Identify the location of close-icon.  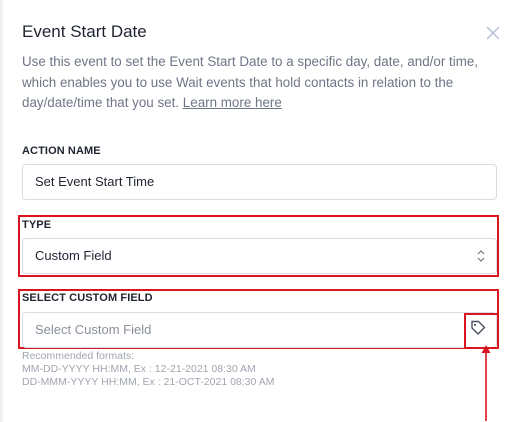
(493, 33).